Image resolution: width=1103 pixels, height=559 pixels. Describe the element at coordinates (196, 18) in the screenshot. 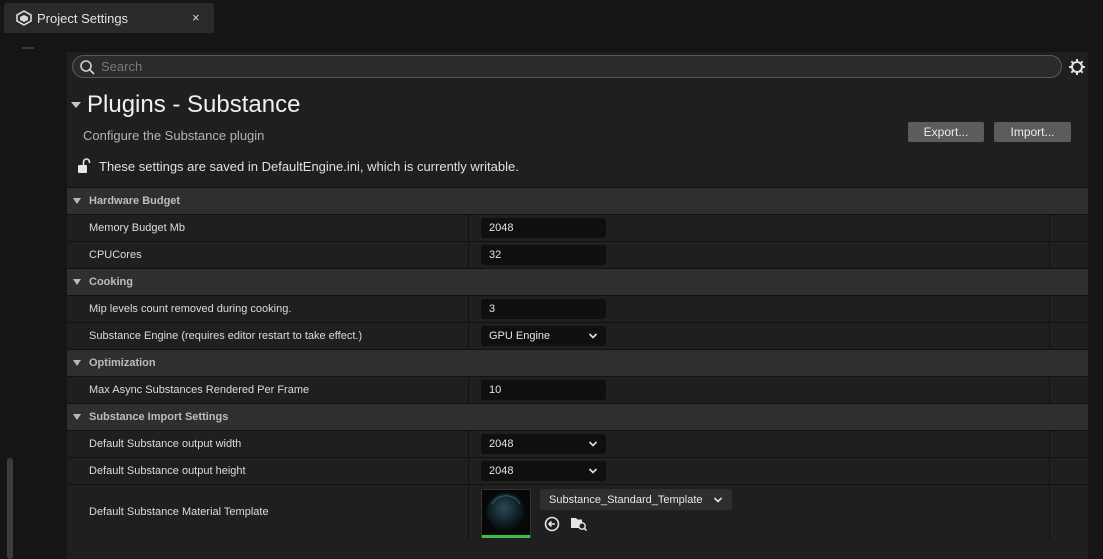

I see `close-icon: ×` at that location.